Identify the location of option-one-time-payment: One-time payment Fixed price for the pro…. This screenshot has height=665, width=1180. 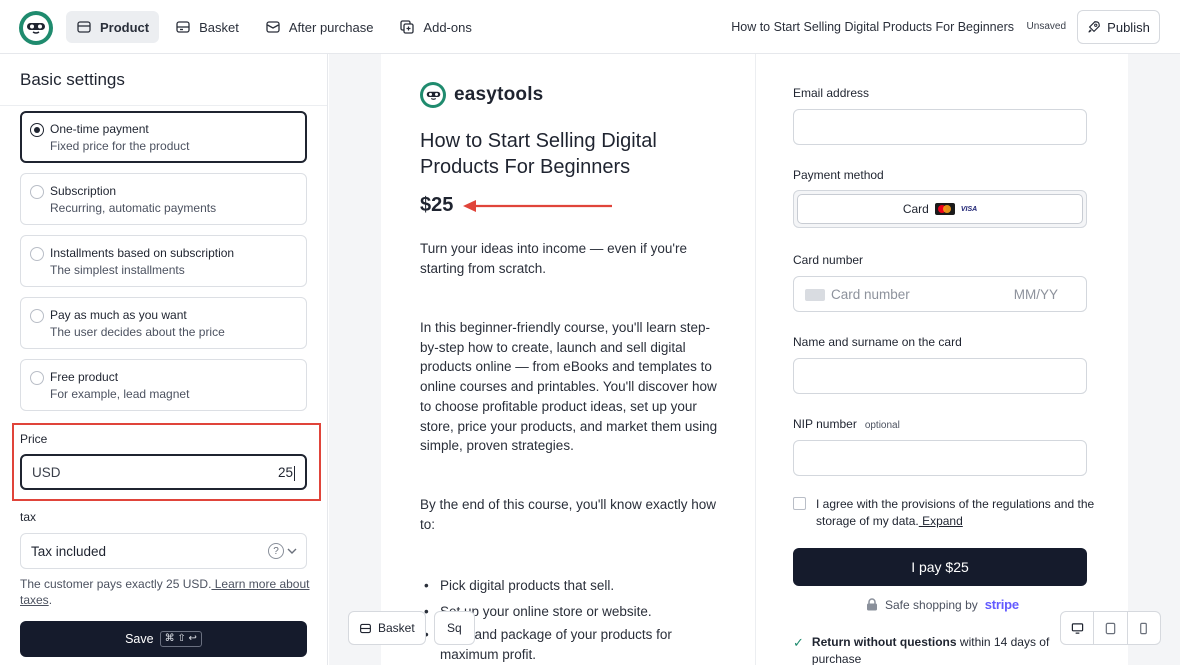
(163, 137).